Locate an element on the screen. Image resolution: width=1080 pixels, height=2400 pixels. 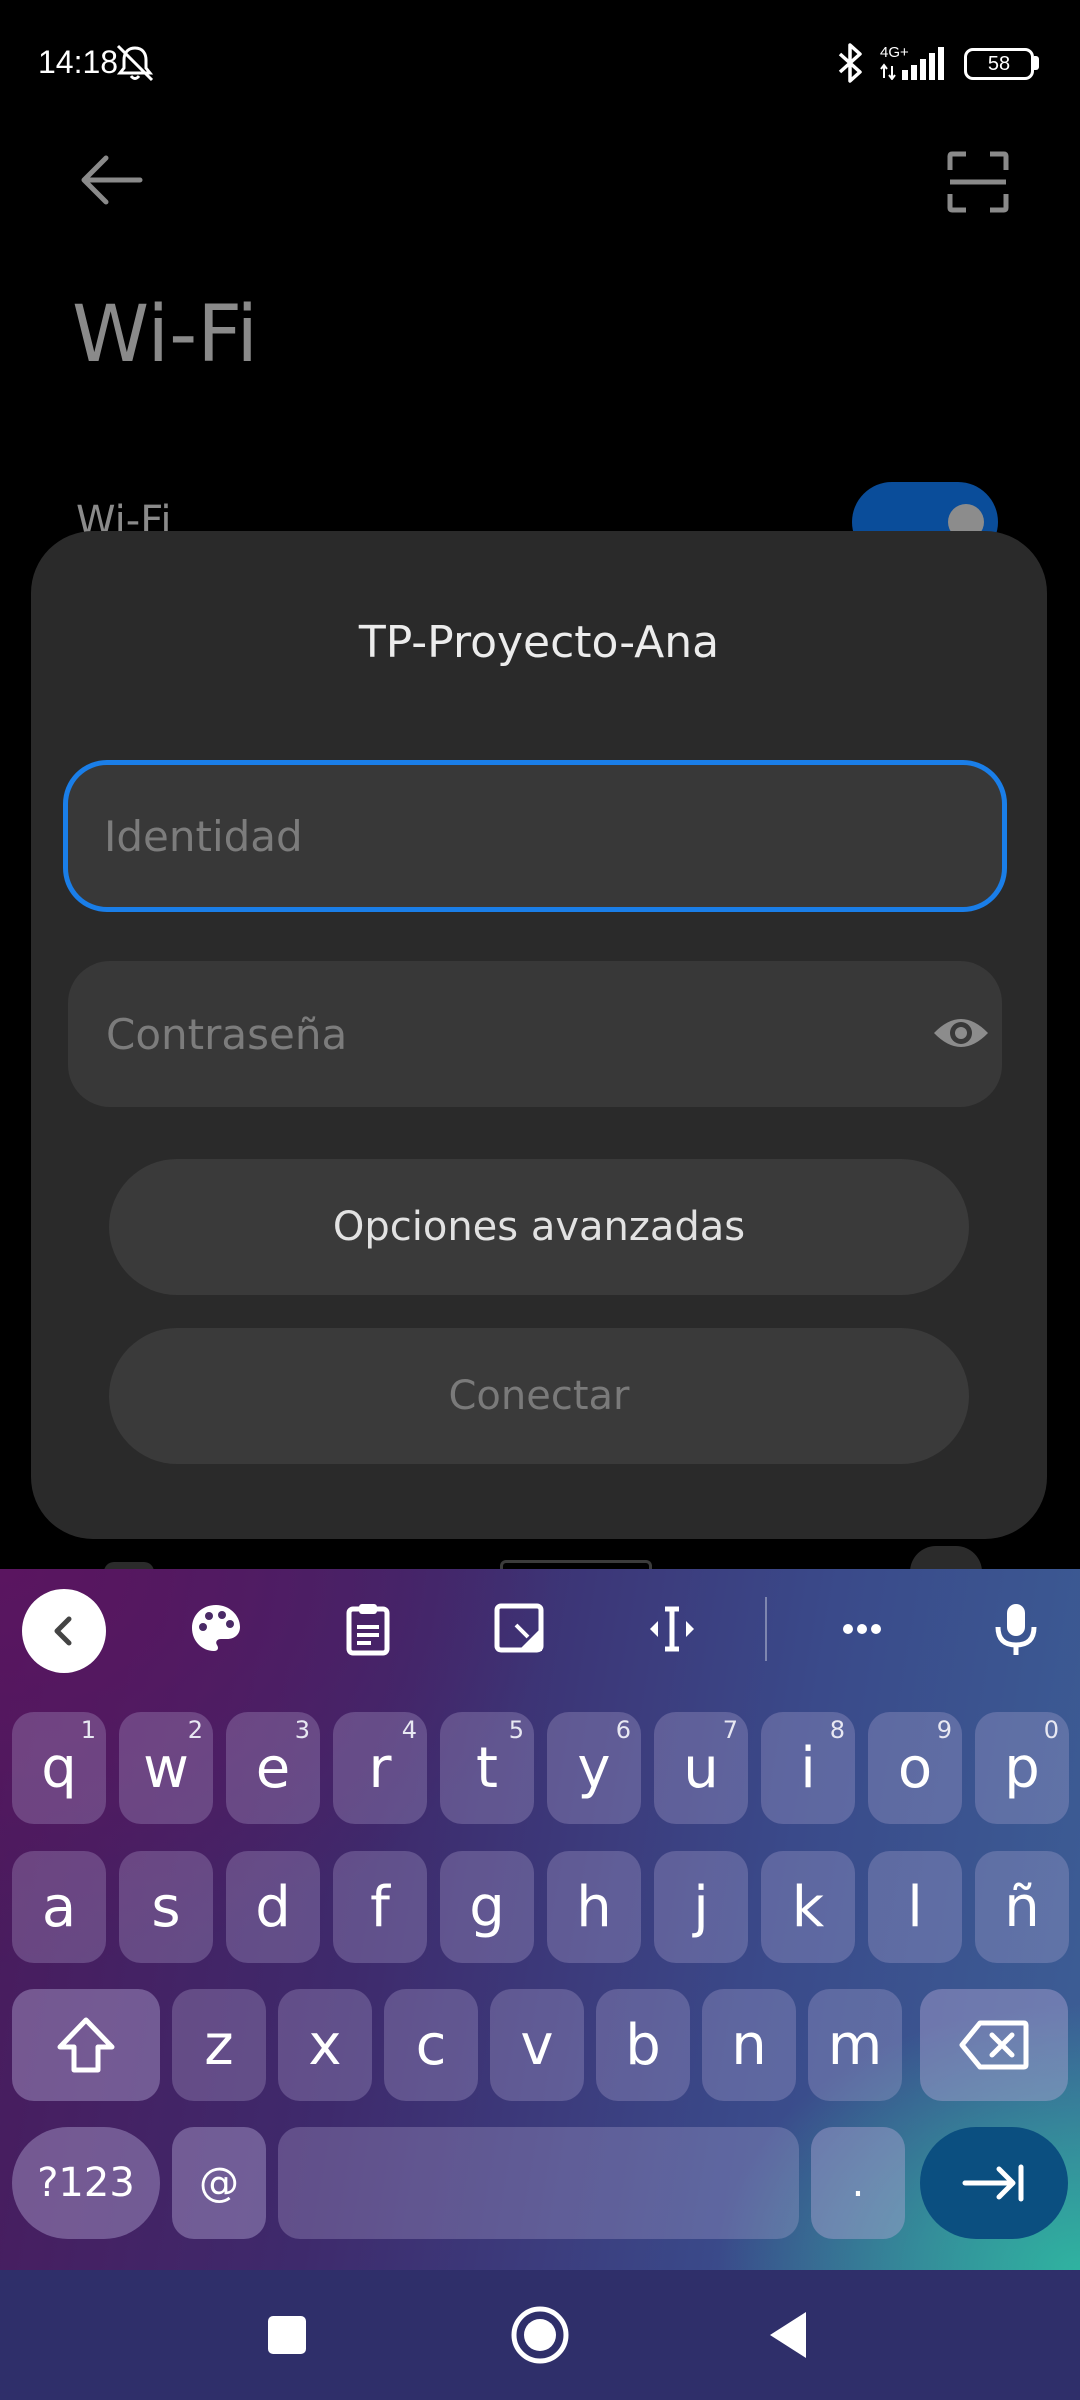
key-n: n is located at coordinates (749, 2045).